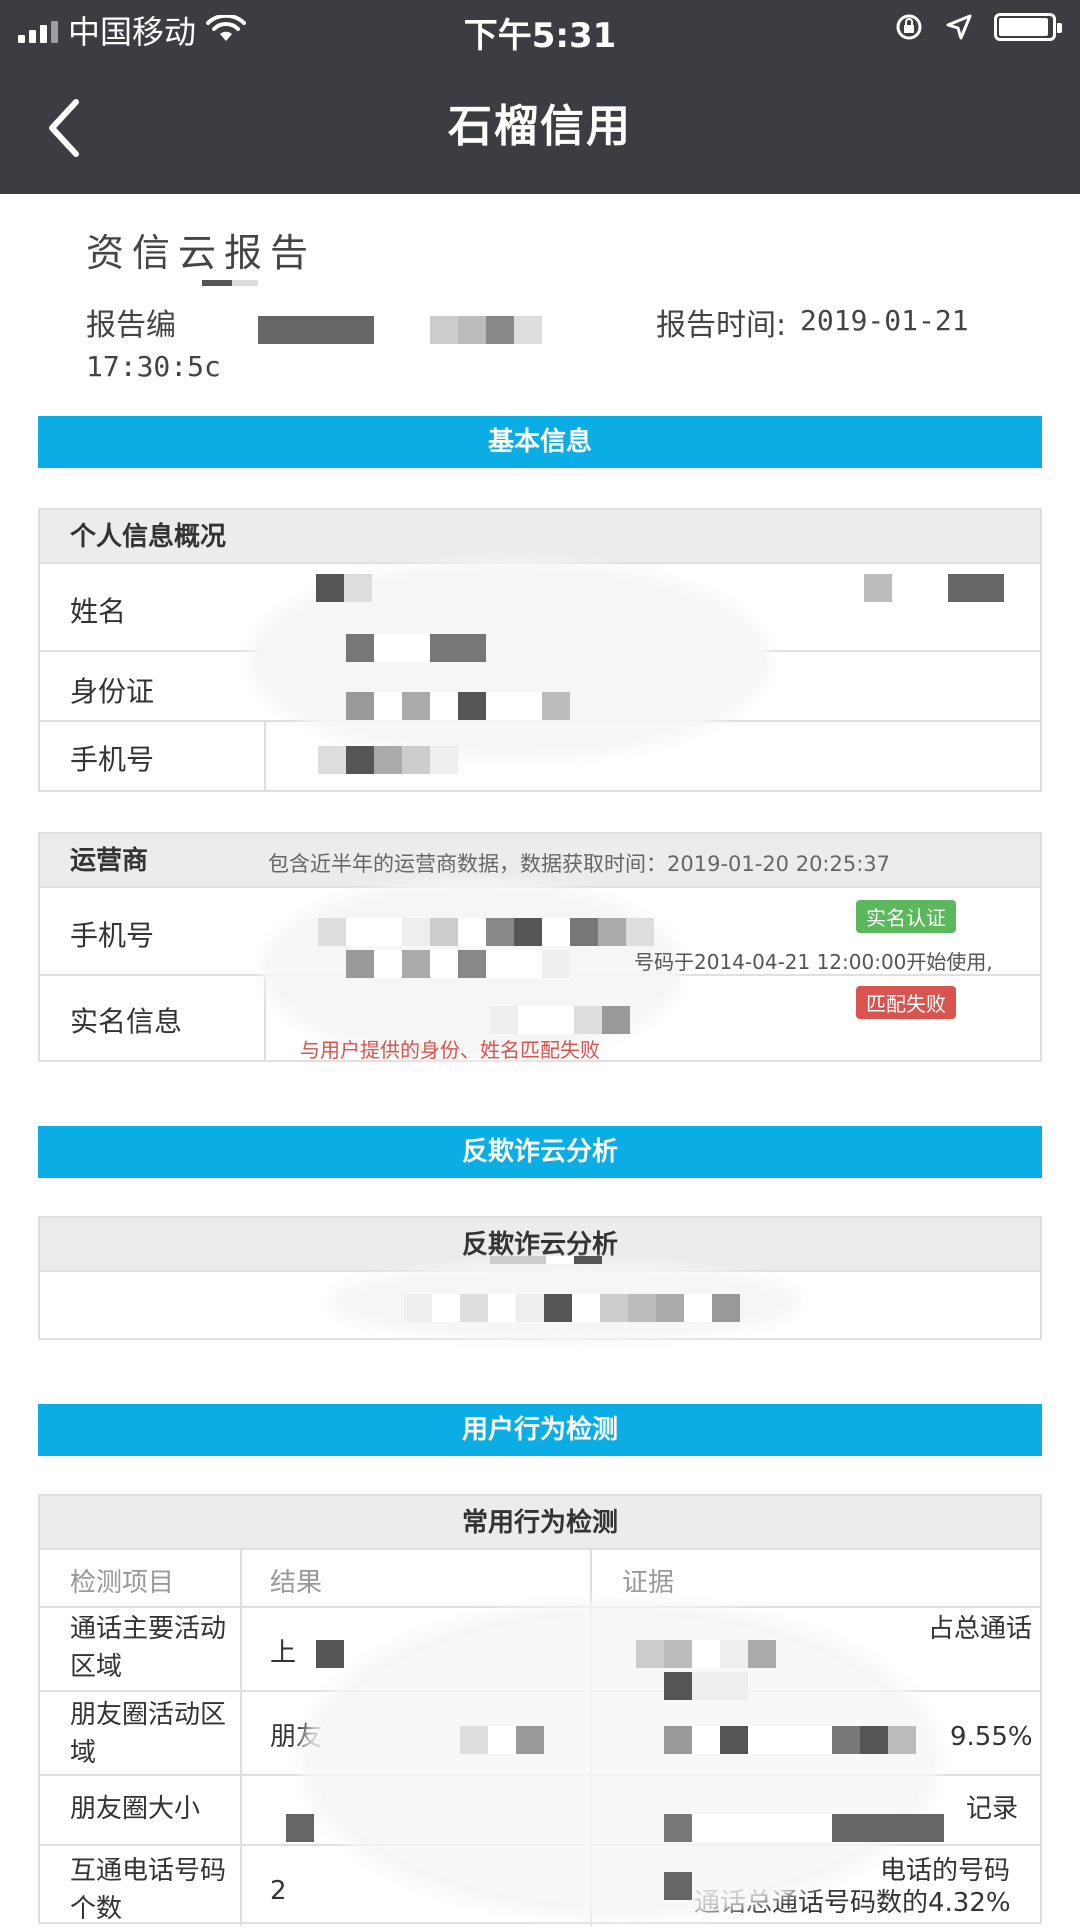 This screenshot has width=1080, height=1928. Describe the element at coordinates (572, 1308) in the screenshot. I see `anti-fraud-redacted` at that location.